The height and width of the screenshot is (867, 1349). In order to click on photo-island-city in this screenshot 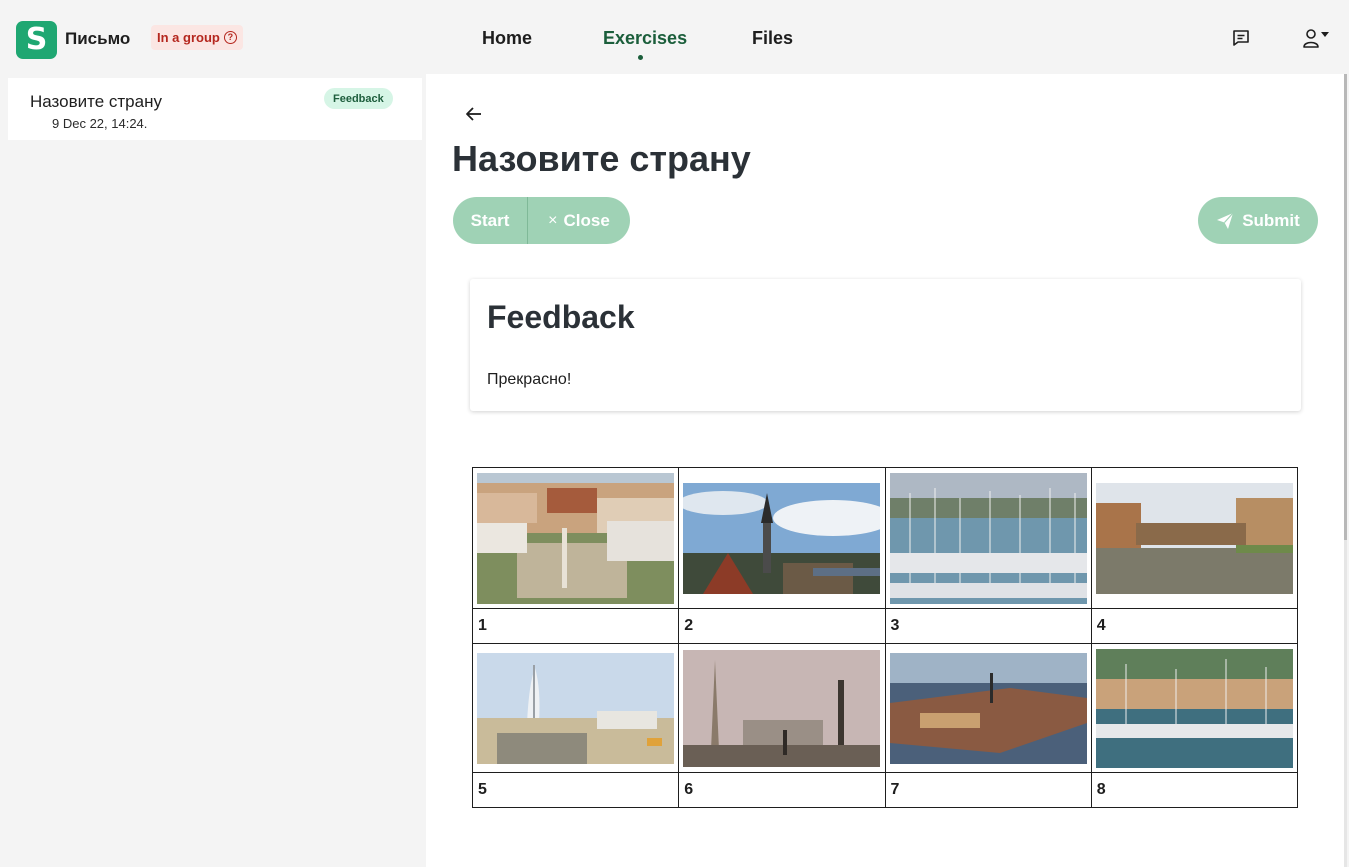, I will do `click(988, 708)`.